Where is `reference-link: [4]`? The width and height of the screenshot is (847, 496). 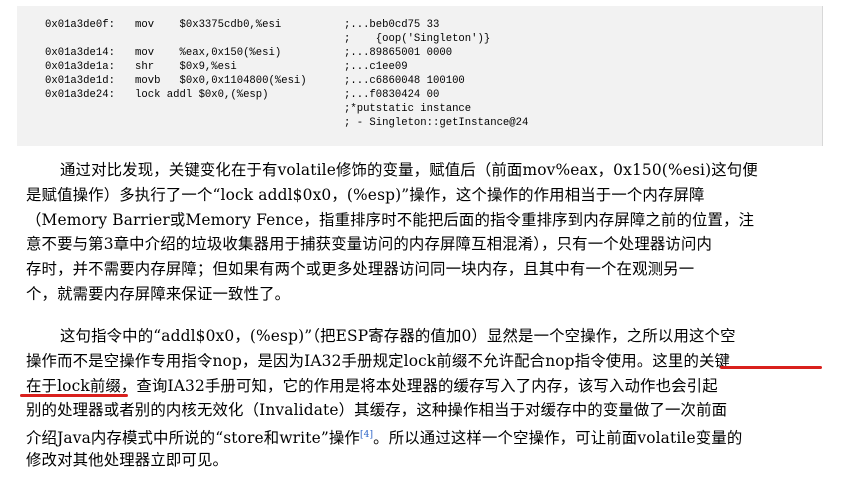 reference-link: [4] is located at coordinates (366, 435).